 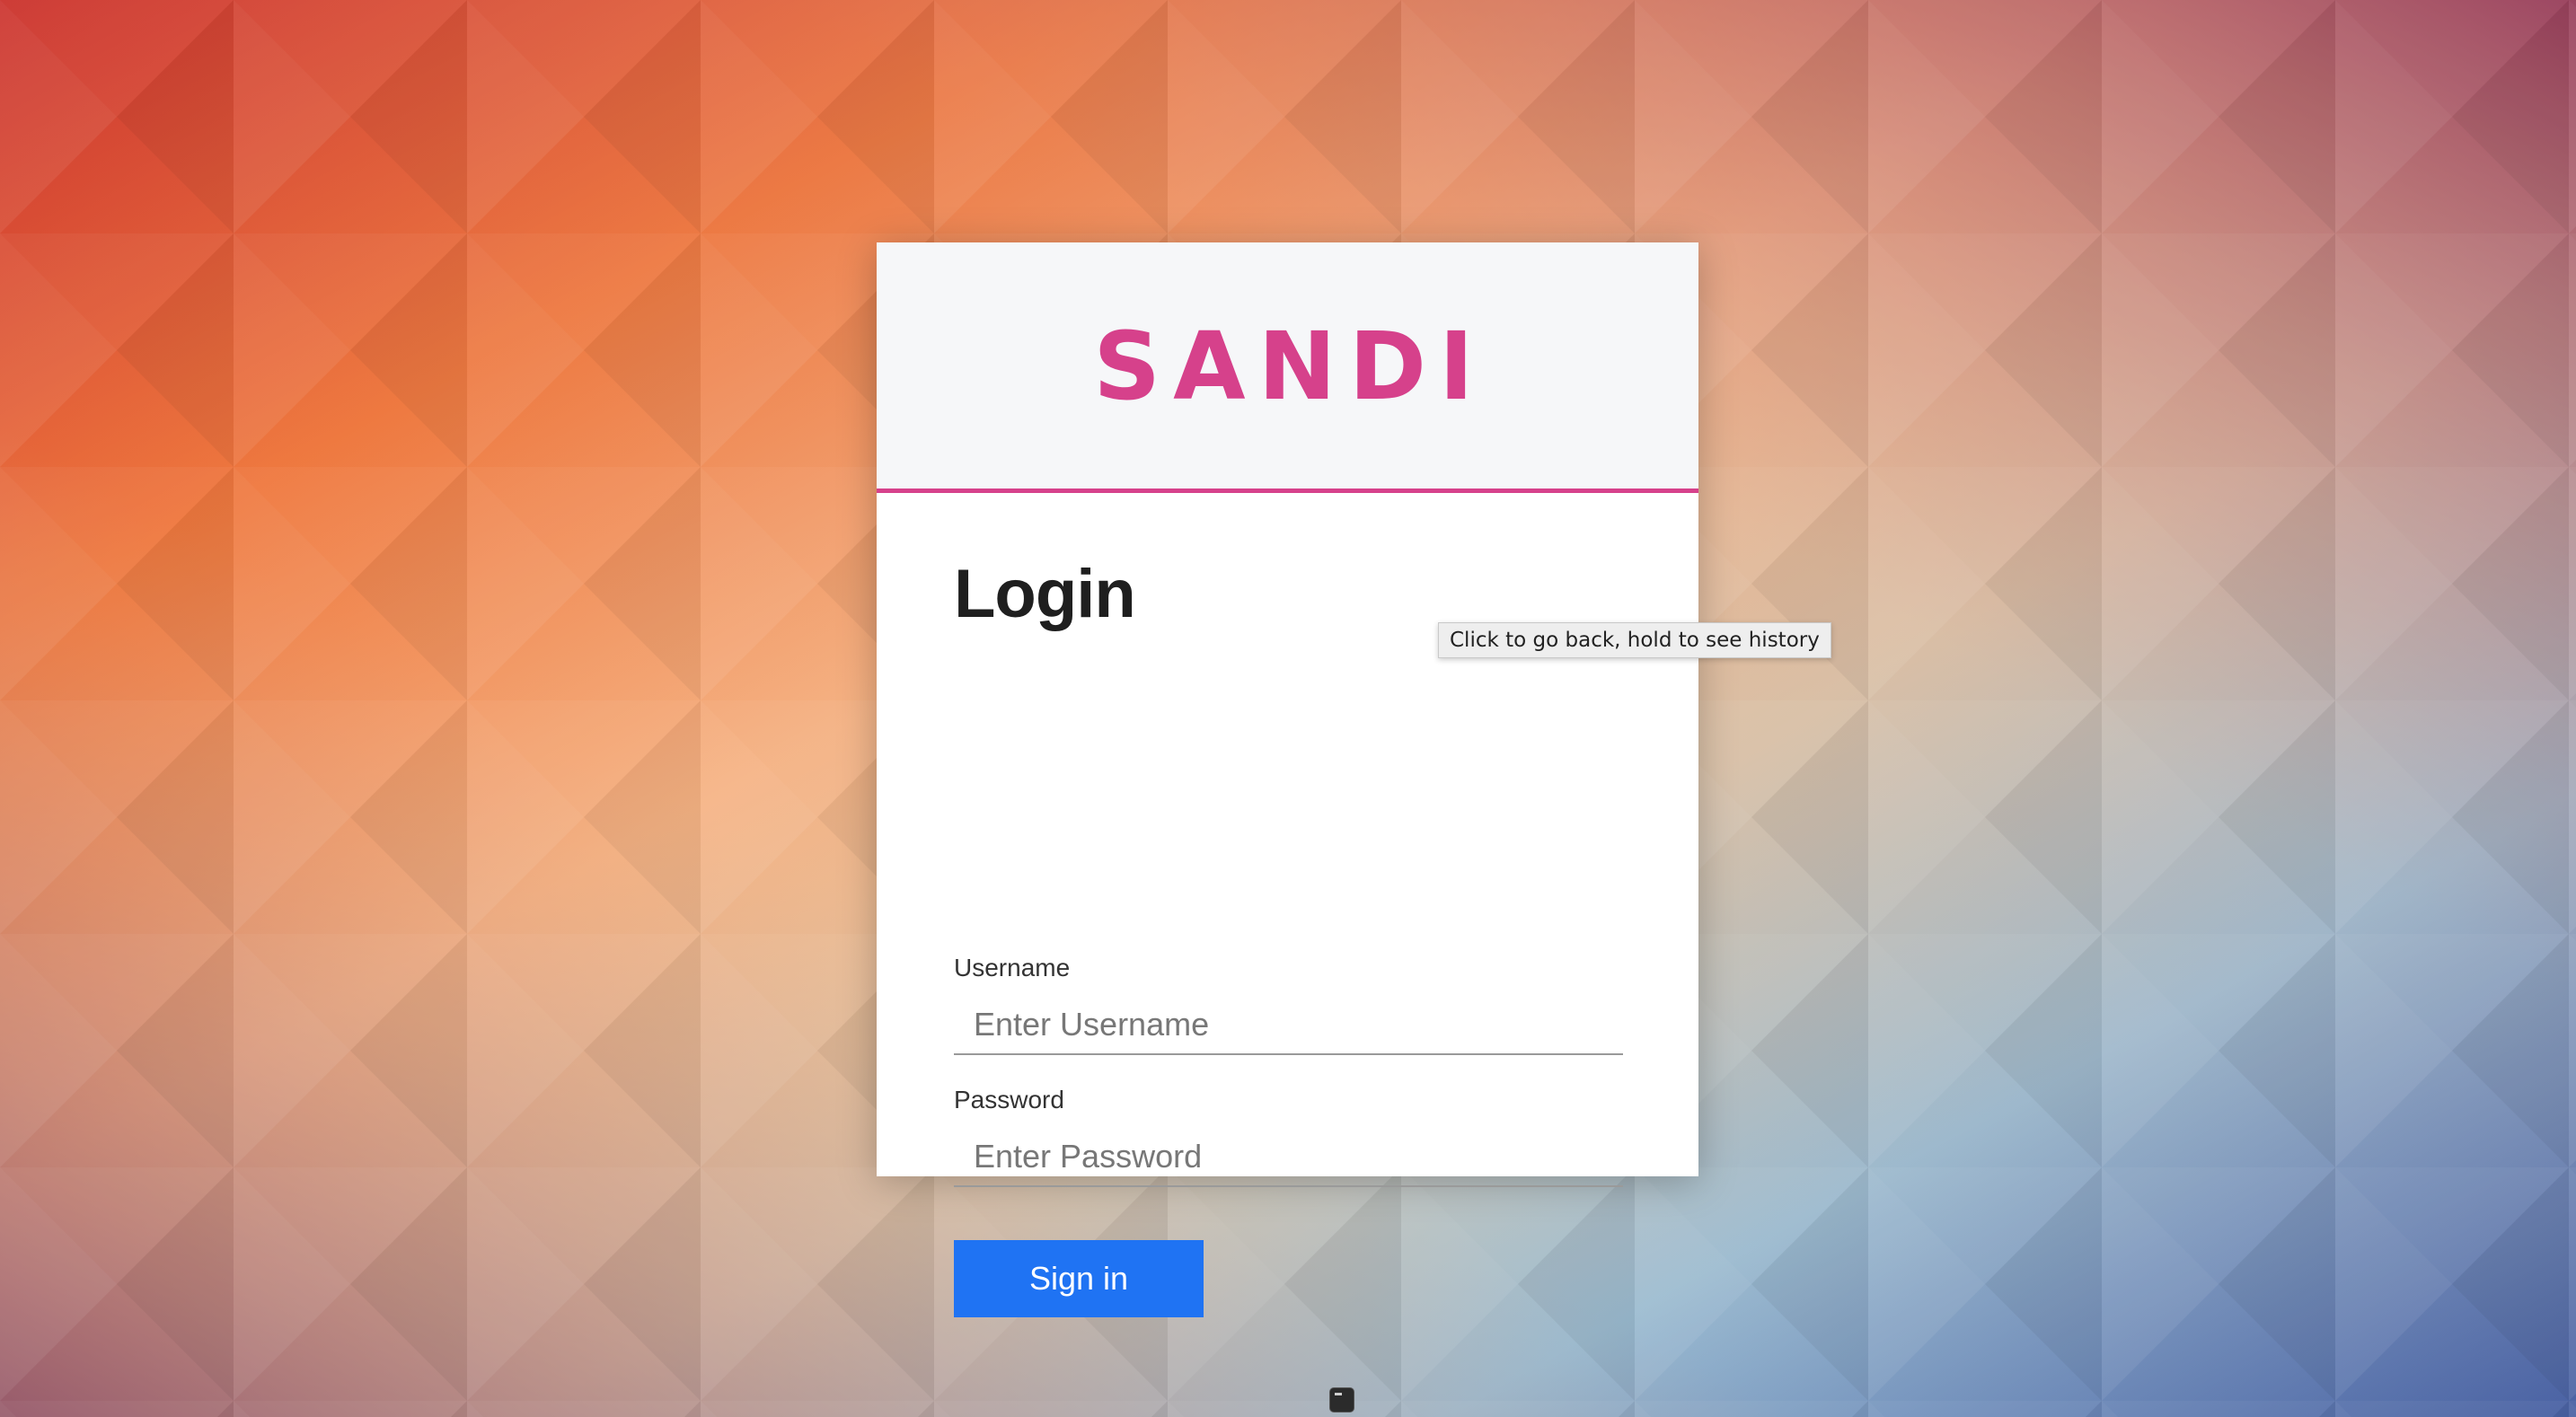 What do you see at coordinates (1013, 967) in the screenshot?
I see `username-label: Username` at bounding box center [1013, 967].